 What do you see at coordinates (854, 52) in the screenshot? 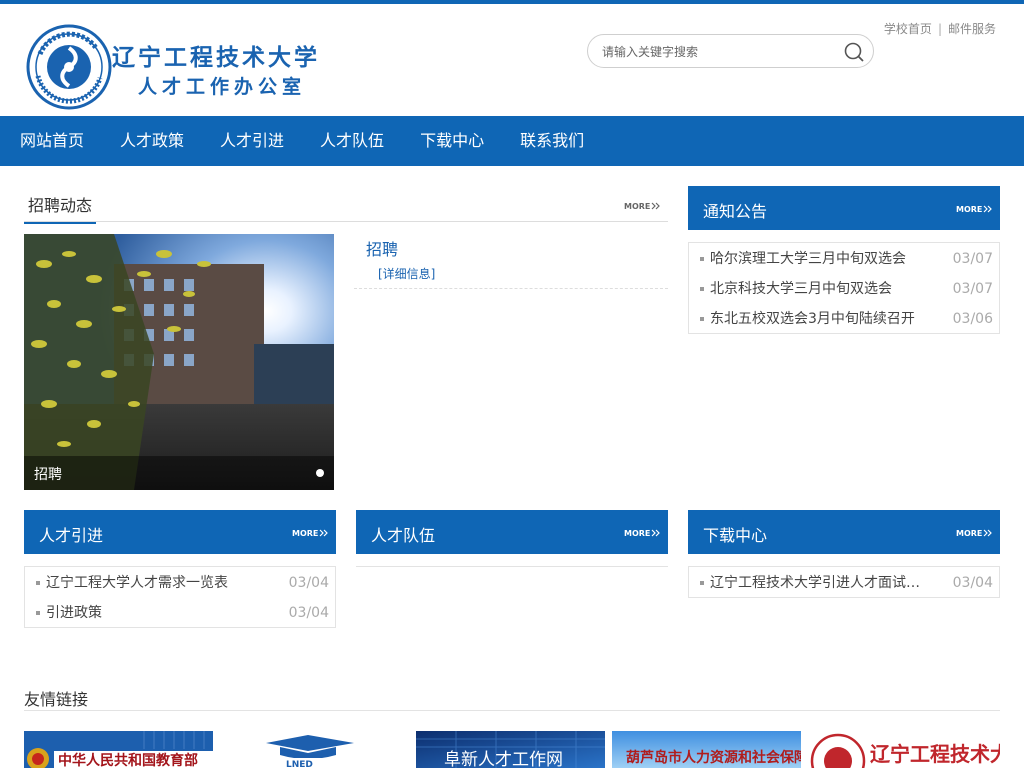
I see `search-icon` at bounding box center [854, 52].